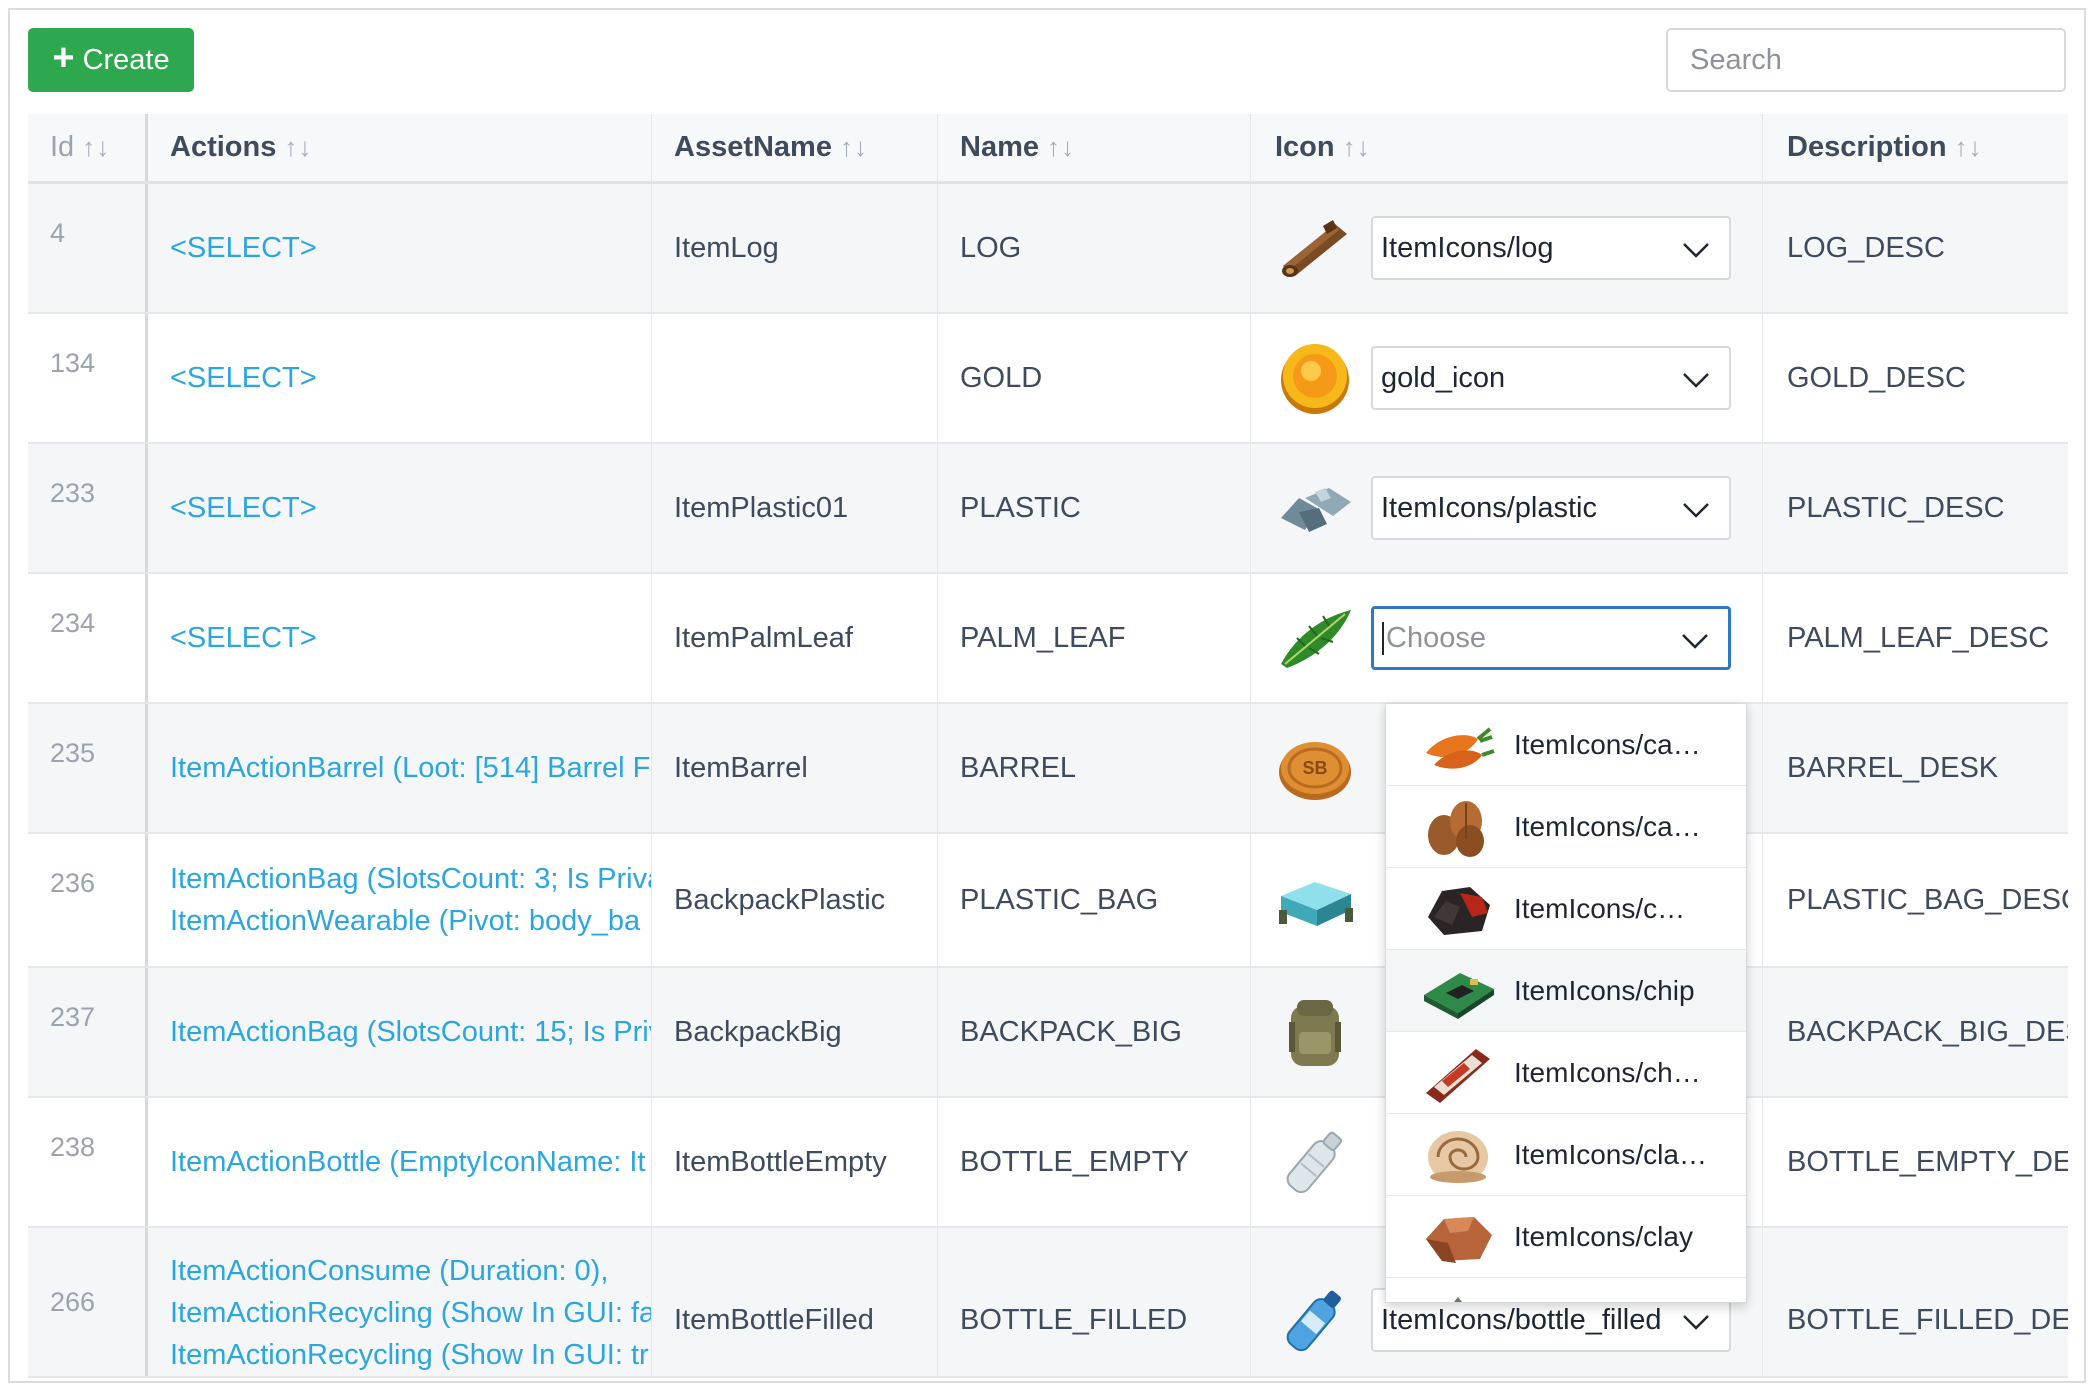 The image size is (2094, 1392). I want to click on row-description: BOTTLE_FILLED_DESC, so click(1927, 1319).